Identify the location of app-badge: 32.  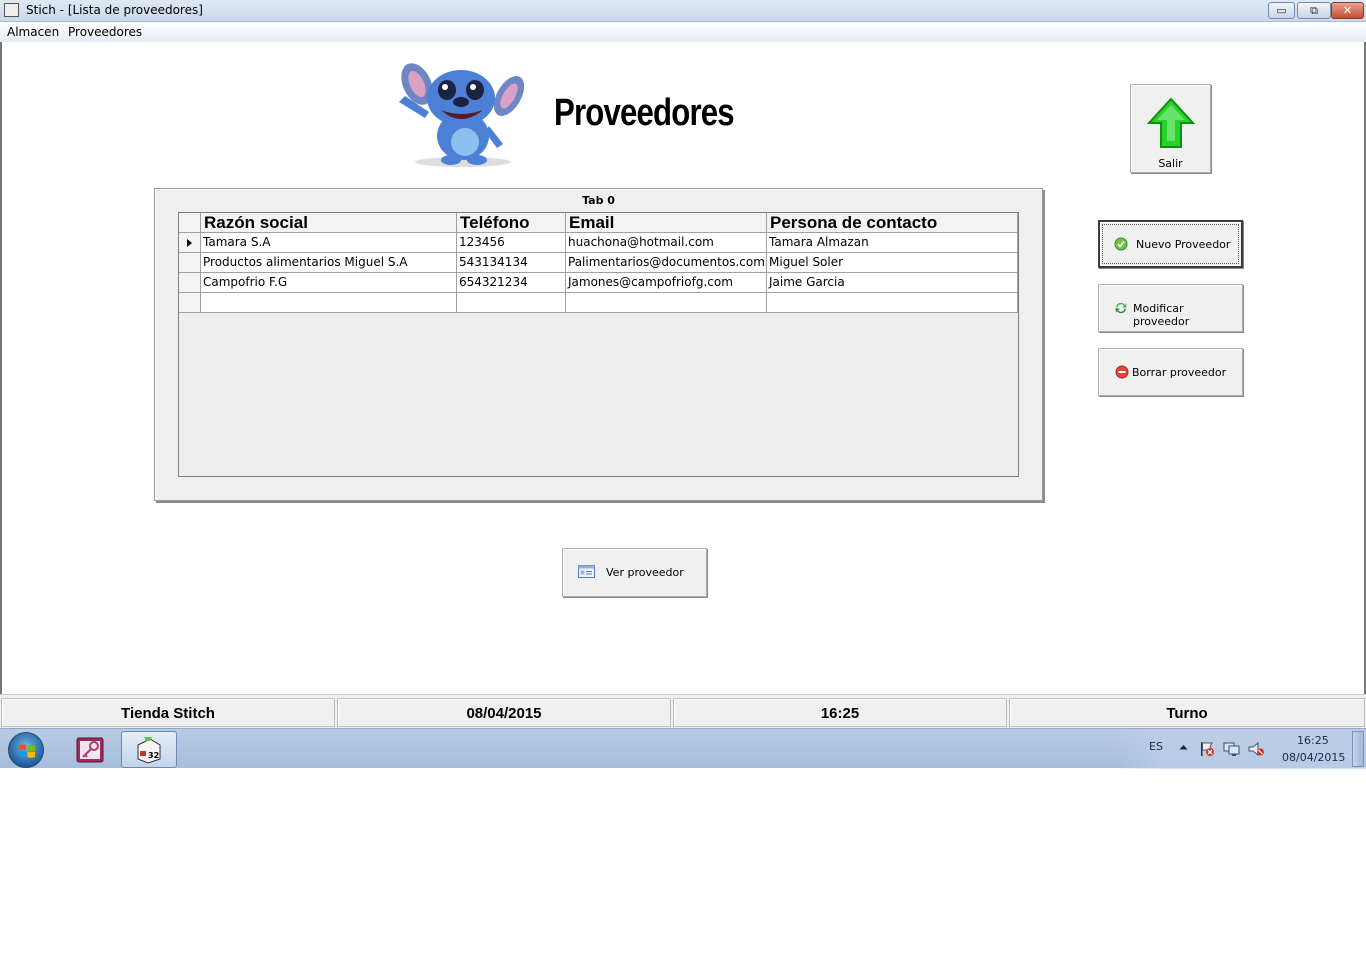
(153, 755).